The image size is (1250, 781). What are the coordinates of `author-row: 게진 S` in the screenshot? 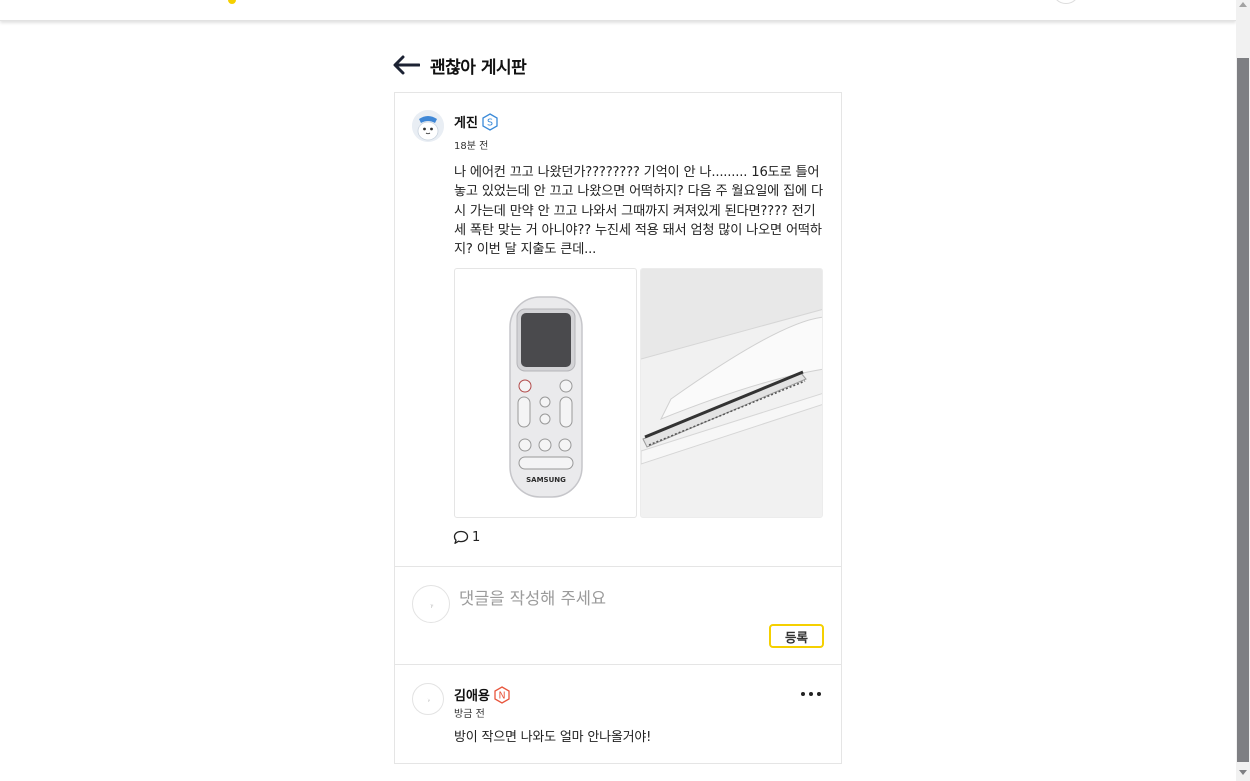 It's located at (476, 121).